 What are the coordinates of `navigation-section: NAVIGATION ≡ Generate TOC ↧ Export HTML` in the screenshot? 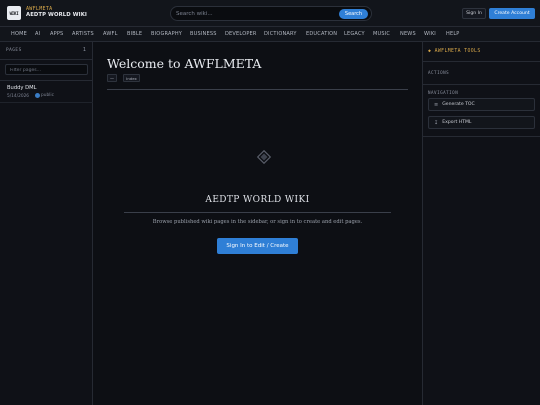 It's located at (481, 111).